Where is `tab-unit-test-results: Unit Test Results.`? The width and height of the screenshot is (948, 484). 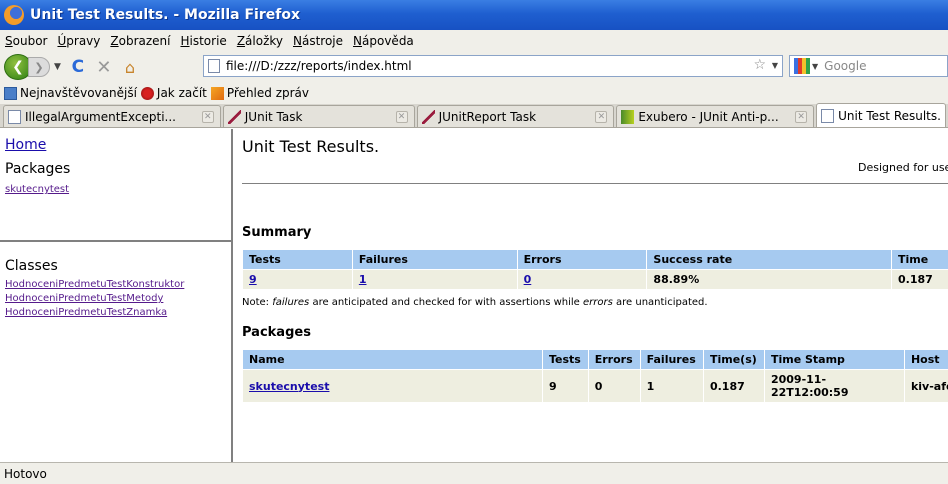
tab-unit-test-results: Unit Test Results. is located at coordinates (881, 115).